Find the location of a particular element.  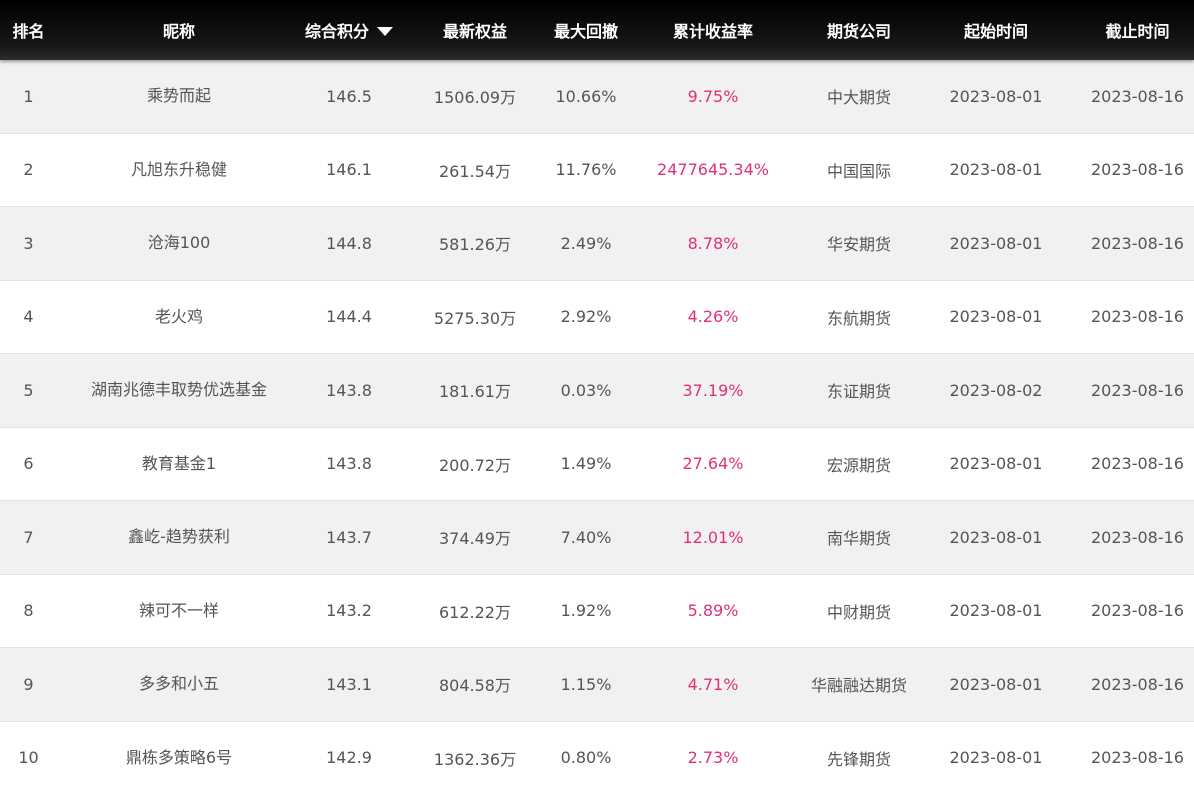

start-date-cell: 2023-08-02 is located at coordinates (996, 390).